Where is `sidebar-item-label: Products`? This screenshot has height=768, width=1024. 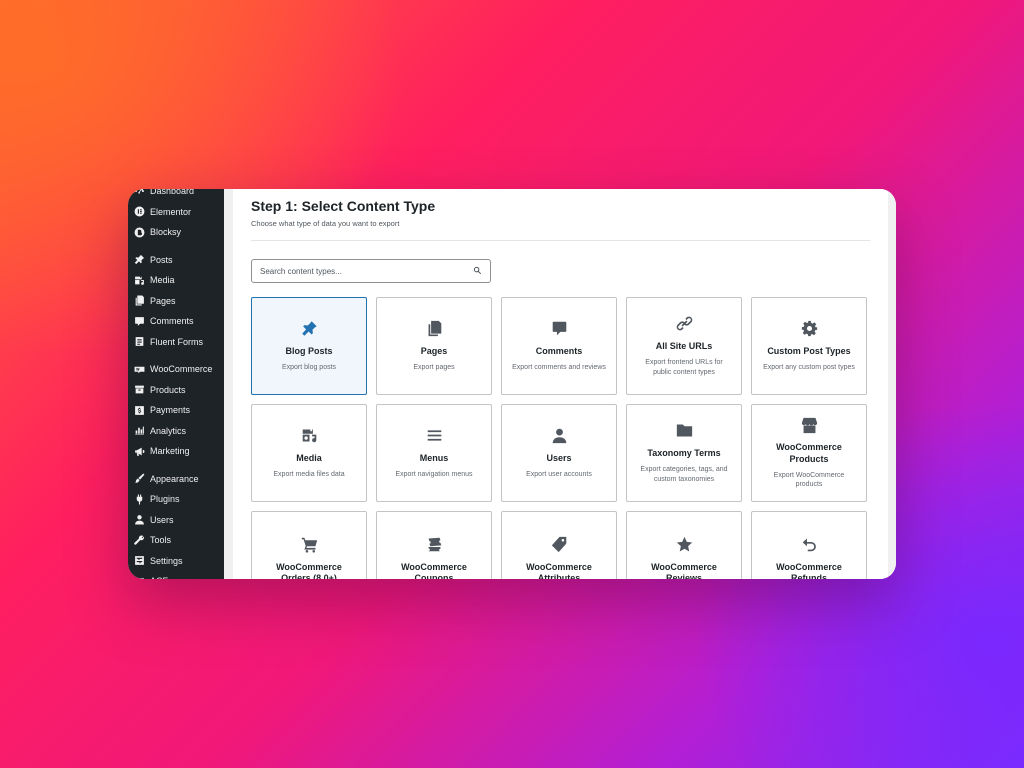 sidebar-item-label: Products is located at coordinates (168, 389).